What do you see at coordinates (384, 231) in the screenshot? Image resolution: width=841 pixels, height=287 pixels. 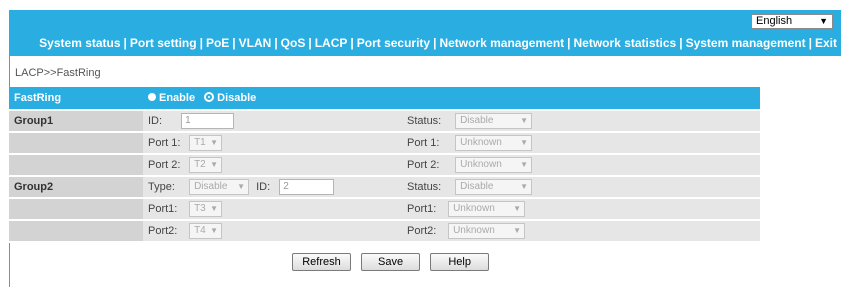 I see `group2-row-3: Port2: T4 ▼ Port2: Unknown ▼` at bounding box center [384, 231].